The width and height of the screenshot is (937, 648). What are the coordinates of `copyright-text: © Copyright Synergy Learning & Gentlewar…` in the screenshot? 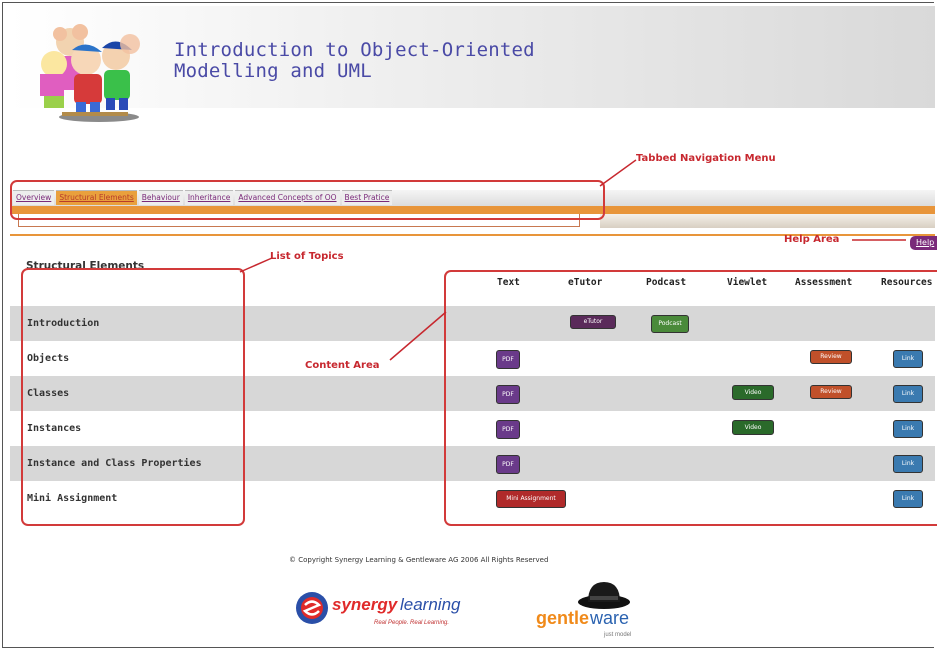 It's located at (419, 560).